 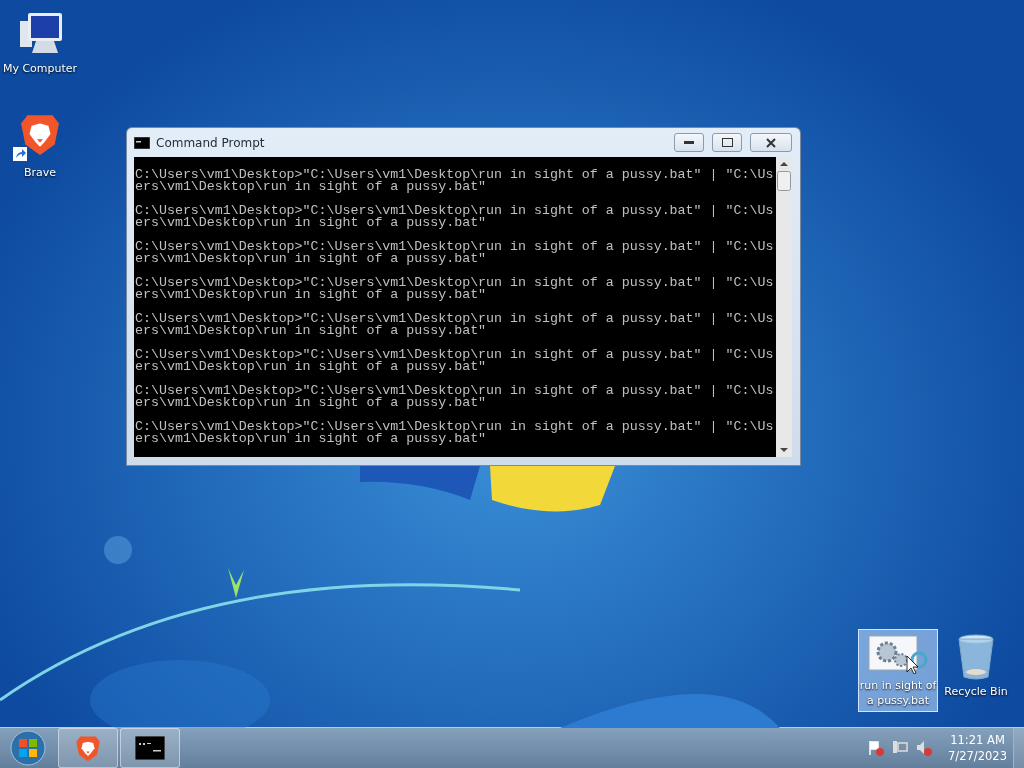 What do you see at coordinates (40, 145) in the screenshot?
I see `desktop-icon: Brave` at bounding box center [40, 145].